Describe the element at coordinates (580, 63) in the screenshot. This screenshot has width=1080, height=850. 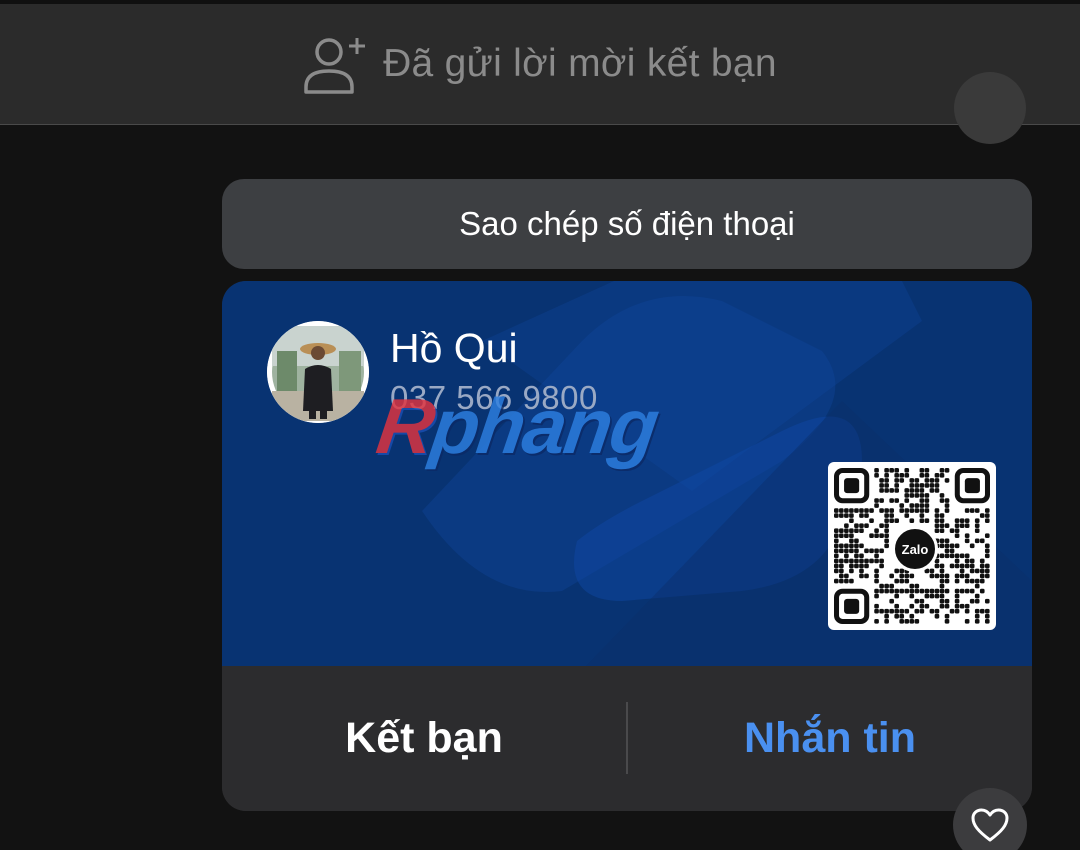
I see `friend-request-sent-label: Đã gửi lời mời kết bạn` at that location.